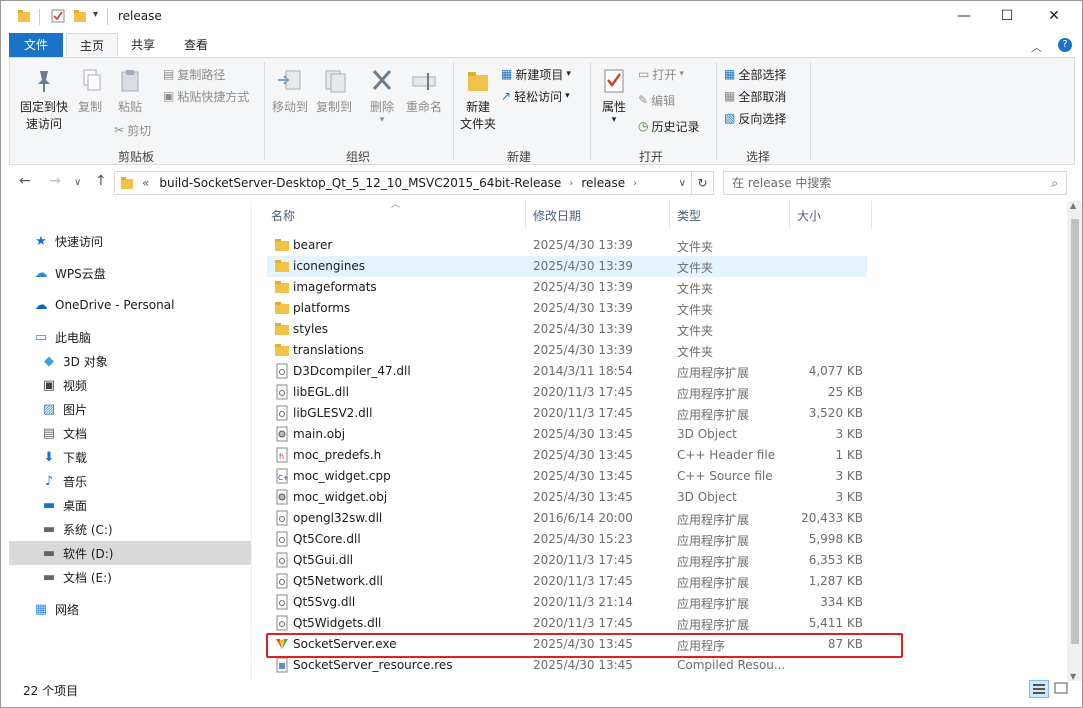 The image size is (1083, 708). Describe the element at coordinates (661, 74) in the screenshot. I see `open-button: ▭ 打开 ▾` at that location.